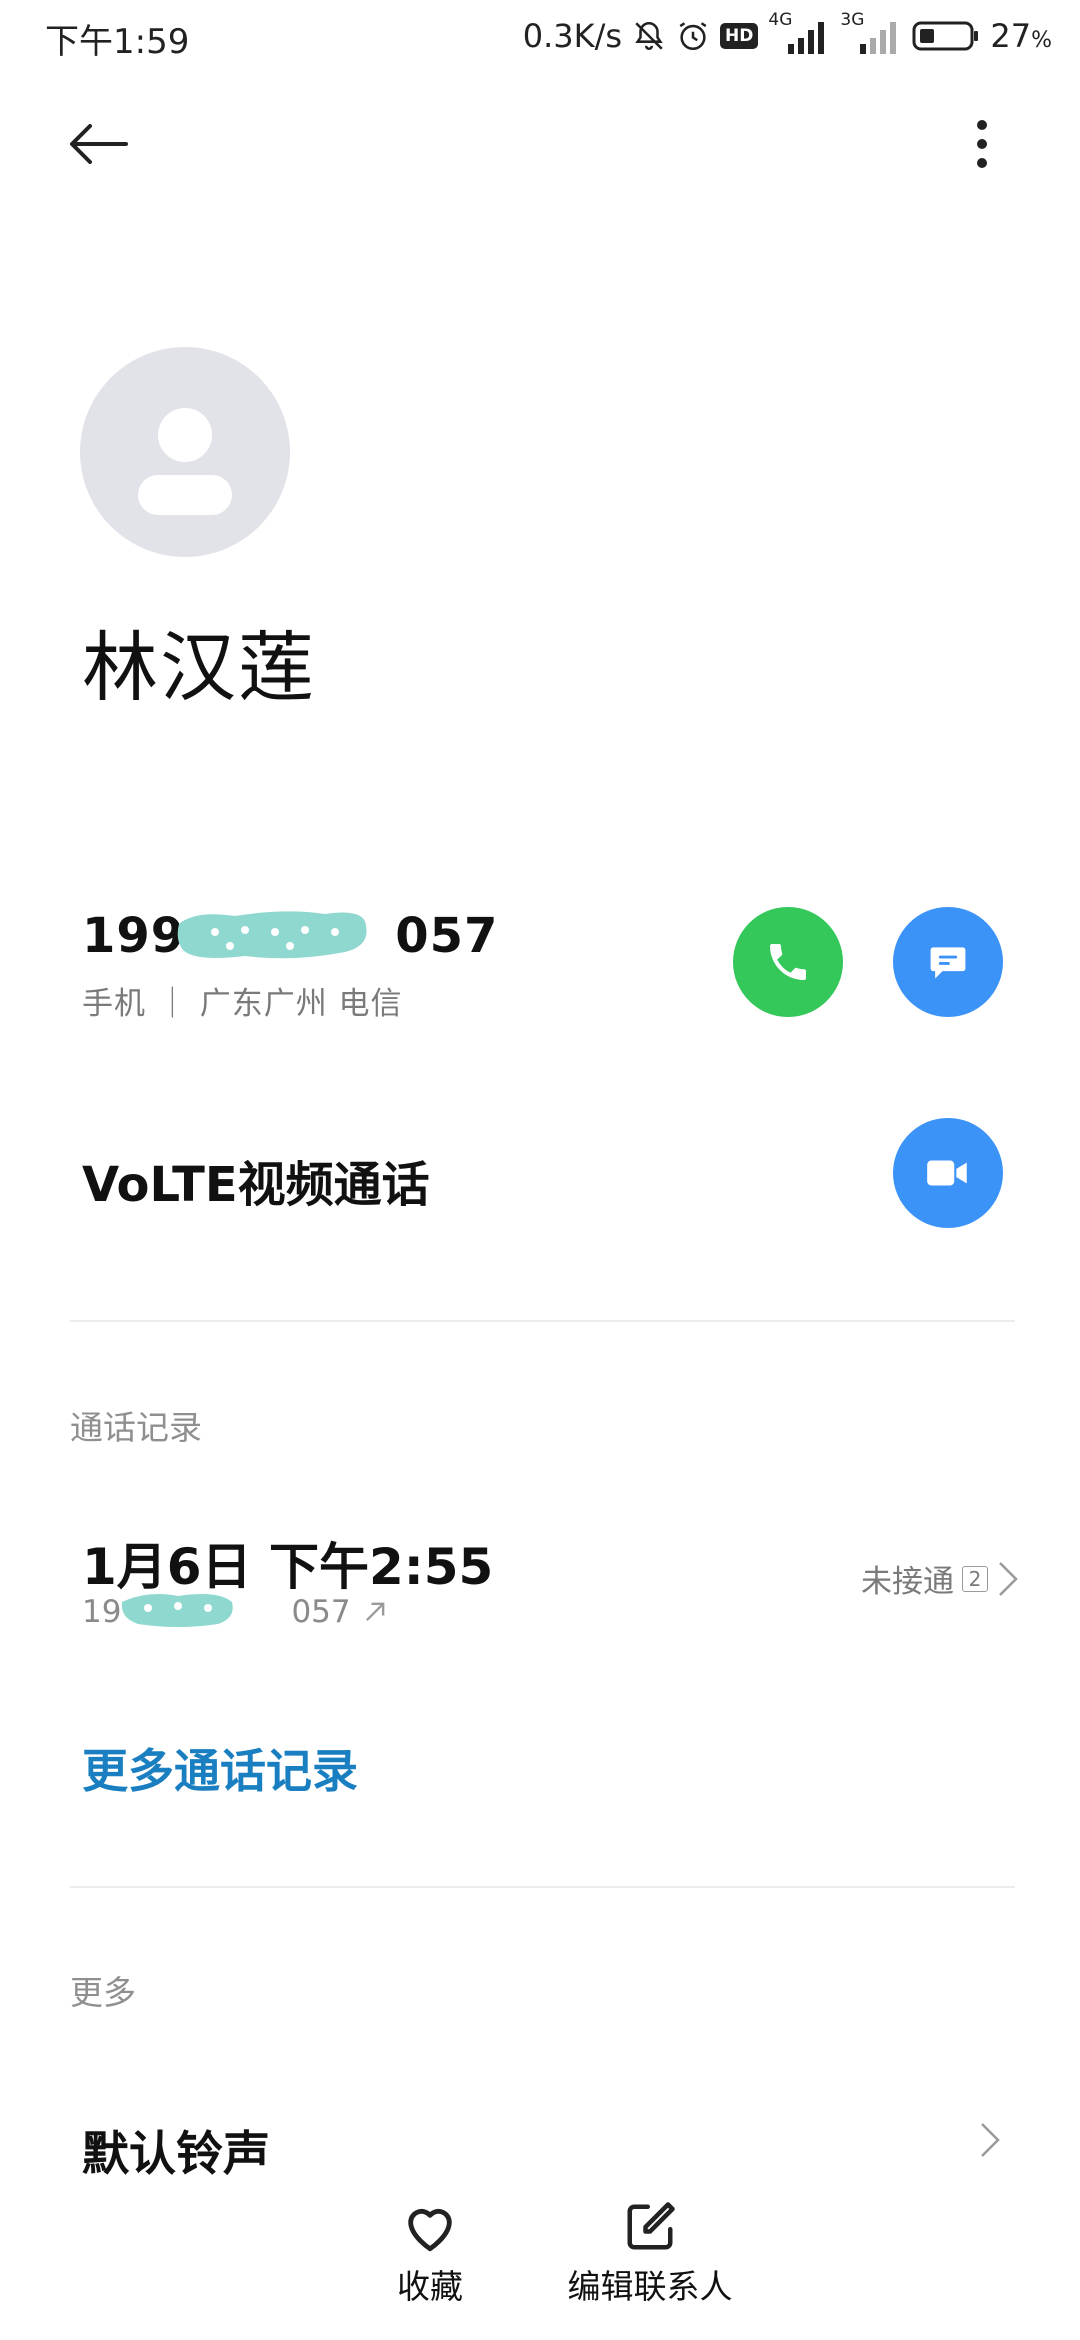 The image size is (1080, 2340). Describe the element at coordinates (540, 2270) in the screenshot. I see `bottom-action-bar: 收藏 编辑联系人` at that location.